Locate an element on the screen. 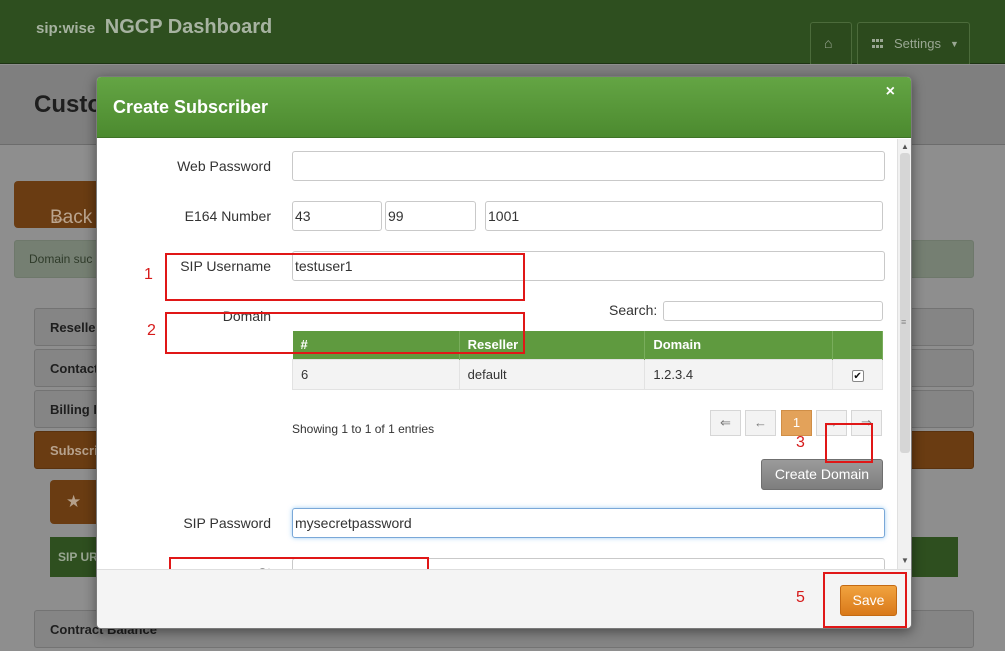 This screenshot has width=1005, height=651. sip-password-input is located at coordinates (588, 523).